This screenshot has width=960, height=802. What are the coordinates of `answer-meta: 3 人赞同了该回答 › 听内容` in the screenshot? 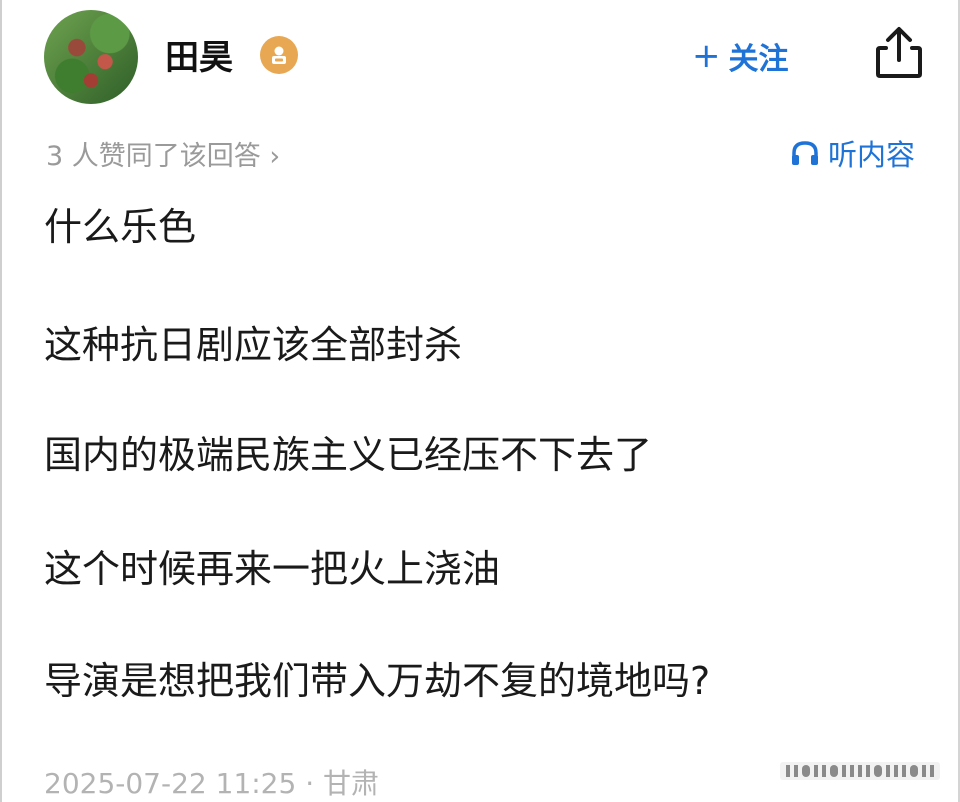 It's located at (480, 152).